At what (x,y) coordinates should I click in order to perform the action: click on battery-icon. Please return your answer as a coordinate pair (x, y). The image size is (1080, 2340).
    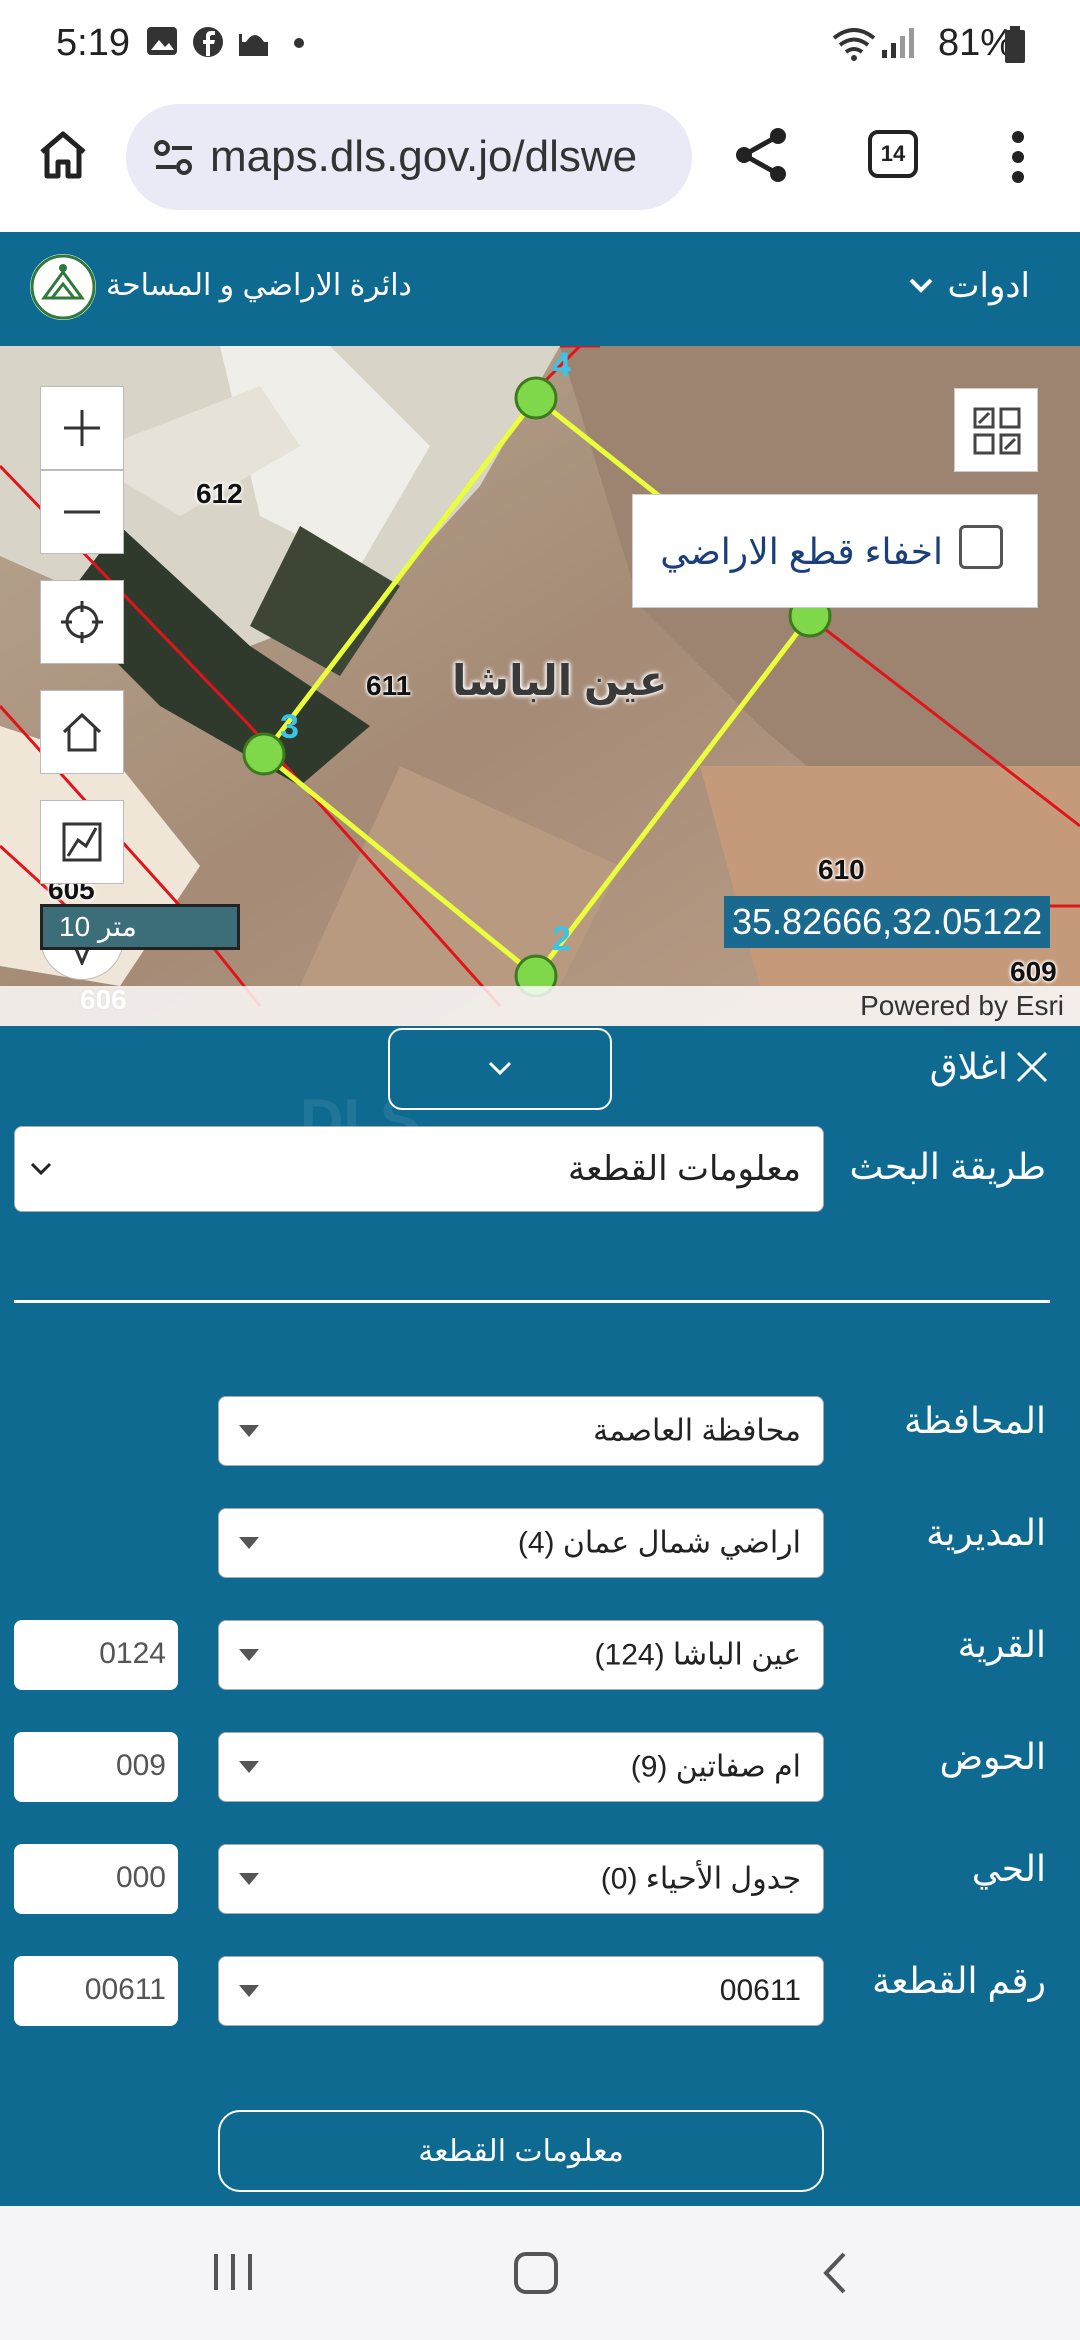
    Looking at the image, I should click on (1015, 44).